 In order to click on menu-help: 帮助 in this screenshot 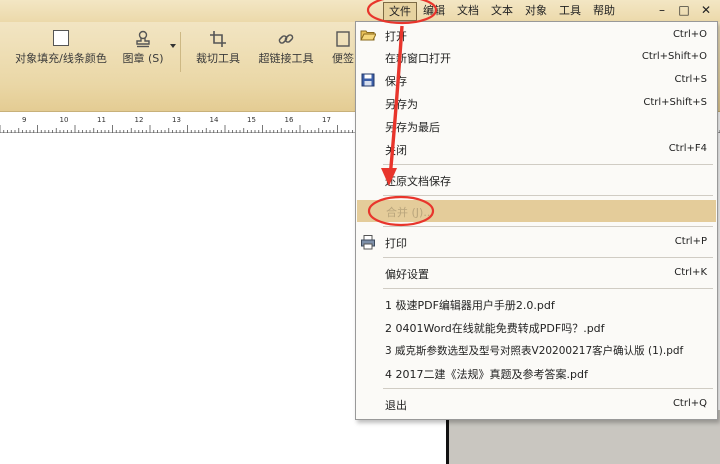, I will do `click(604, 11)`.